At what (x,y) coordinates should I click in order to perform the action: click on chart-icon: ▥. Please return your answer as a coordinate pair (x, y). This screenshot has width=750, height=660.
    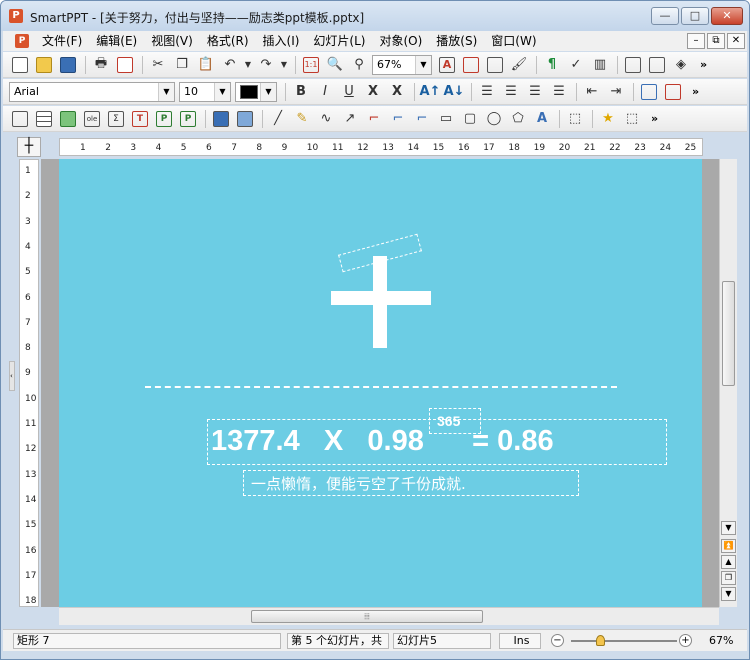
    Looking at the image, I should click on (600, 65).